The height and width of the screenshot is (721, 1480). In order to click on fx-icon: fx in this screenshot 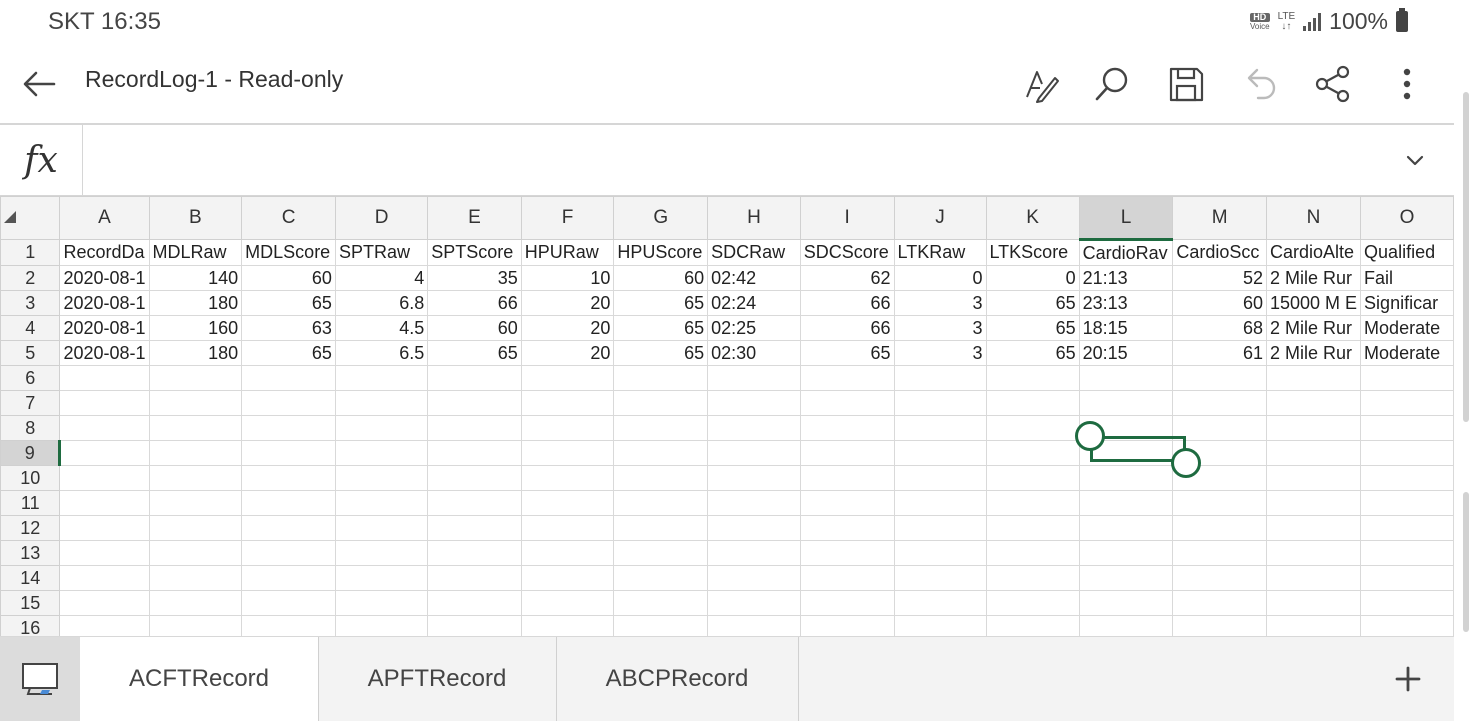, I will do `click(41, 160)`.